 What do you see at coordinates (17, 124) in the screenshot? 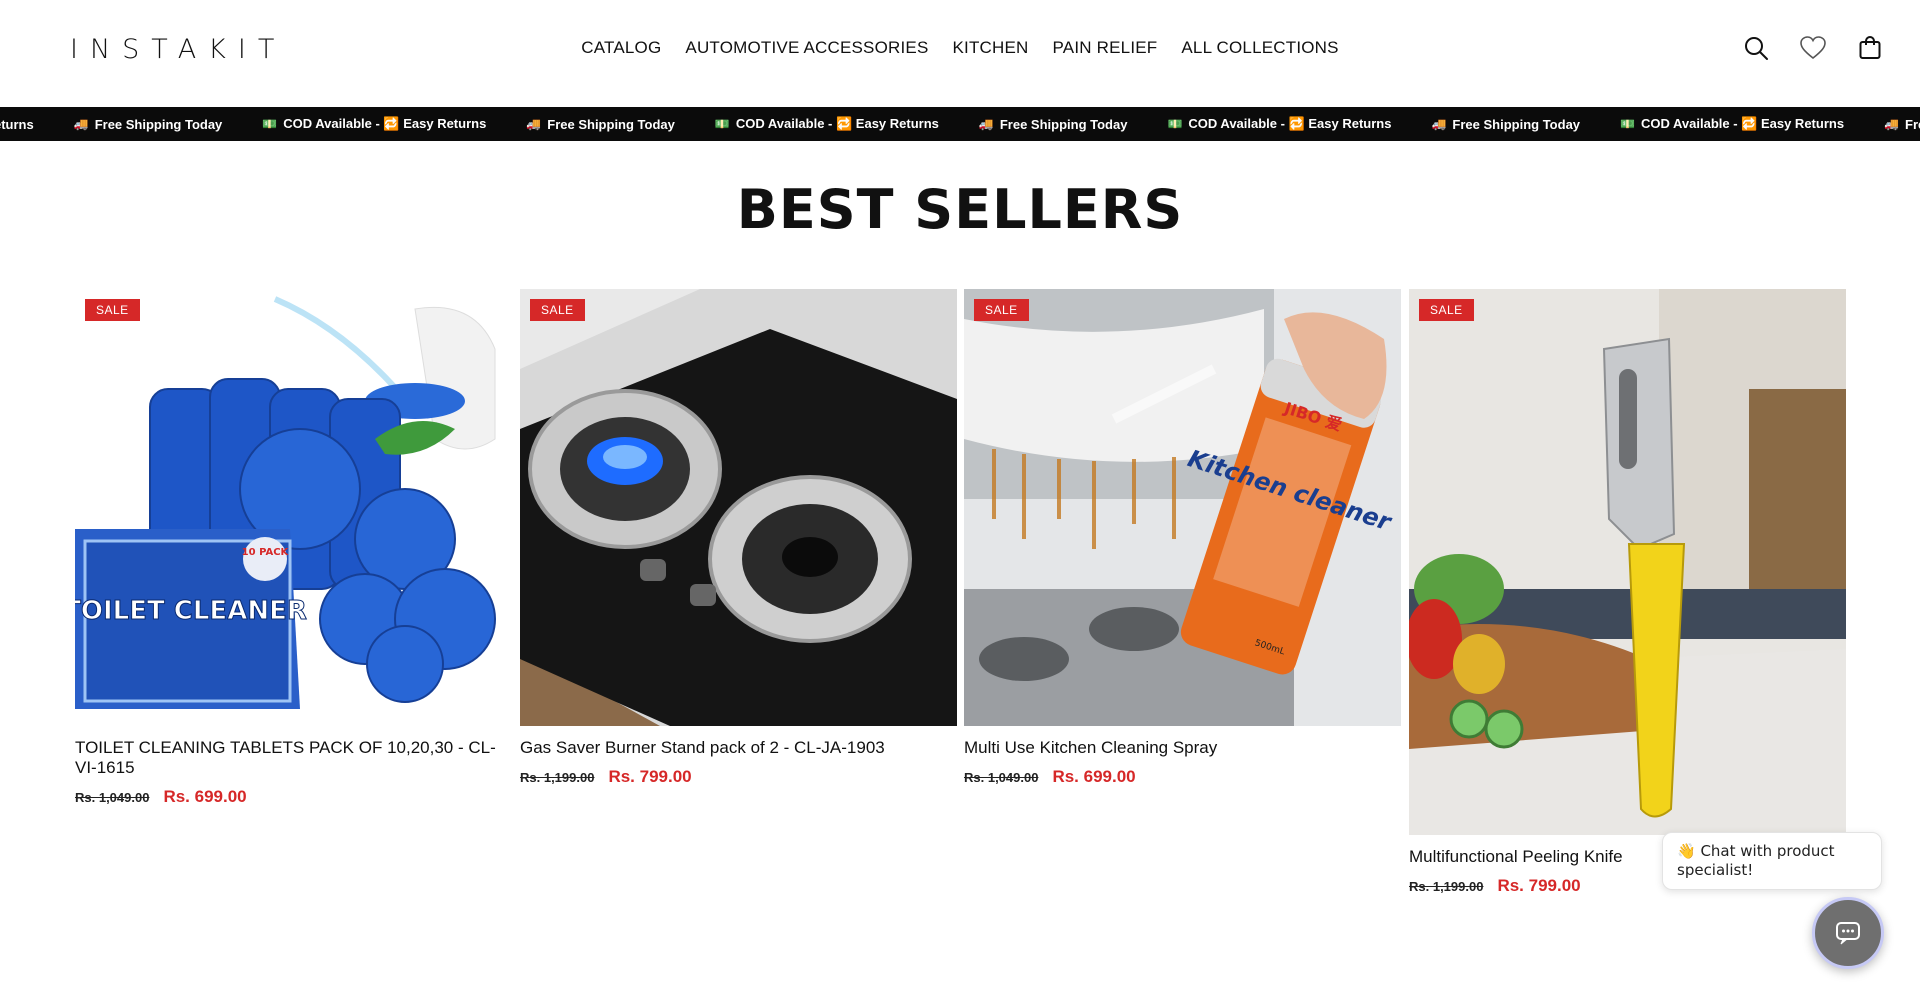
I see `announcement-item: eturns` at bounding box center [17, 124].